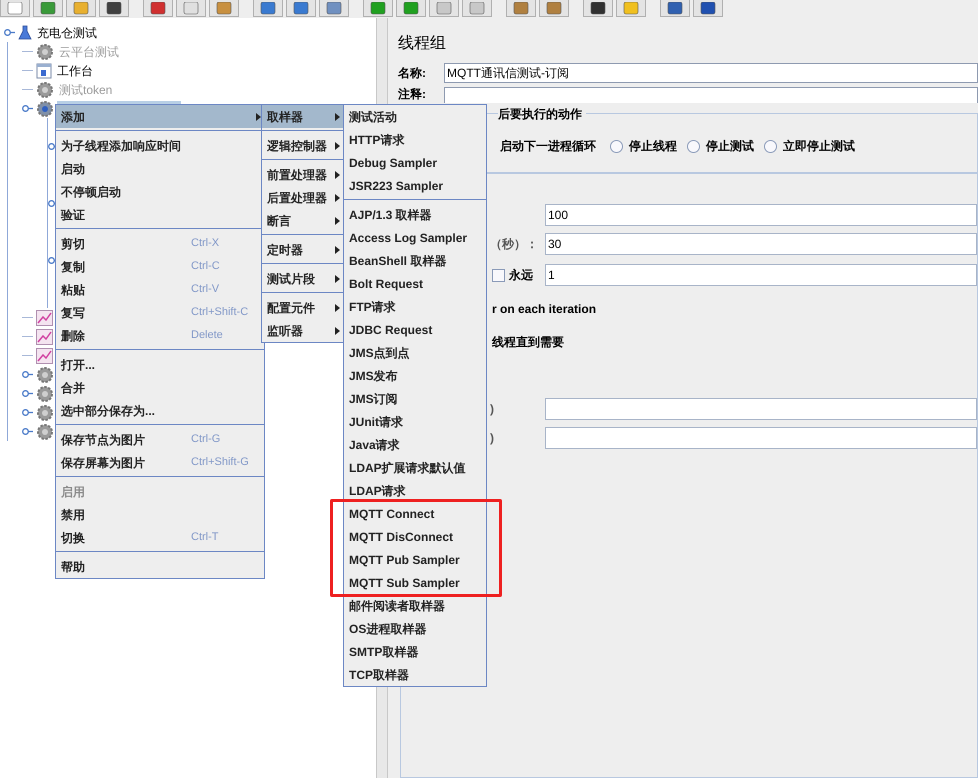  What do you see at coordinates (160, 514) in the screenshot?
I see `menu-item: 禁用` at bounding box center [160, 514].